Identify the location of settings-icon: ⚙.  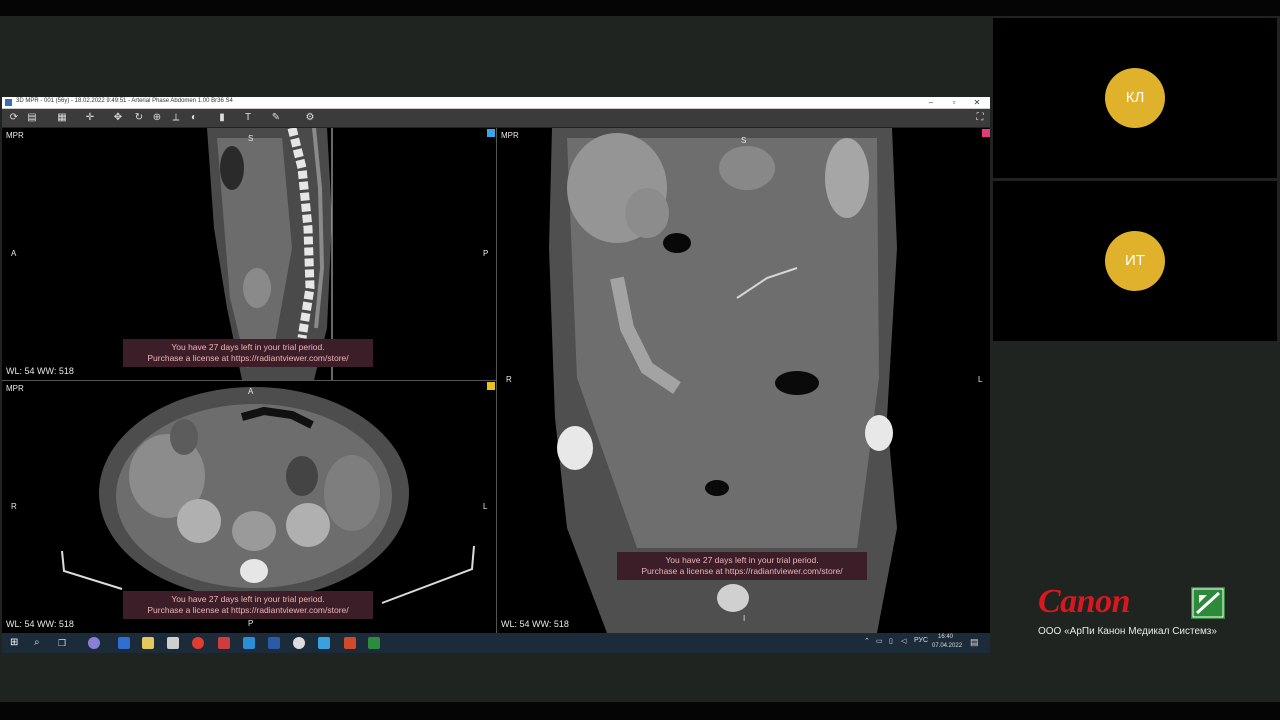
(310, 118).